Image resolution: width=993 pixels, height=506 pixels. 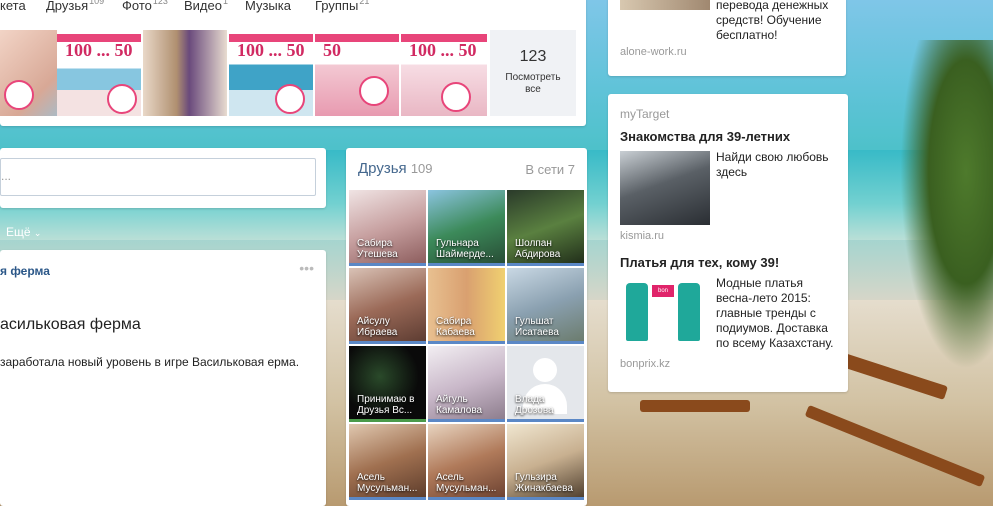 What do you see at coordinates (37, 233) in the screenshot?
I see `chevron-down-icon: ⌄` at bounding box center [37, 233].